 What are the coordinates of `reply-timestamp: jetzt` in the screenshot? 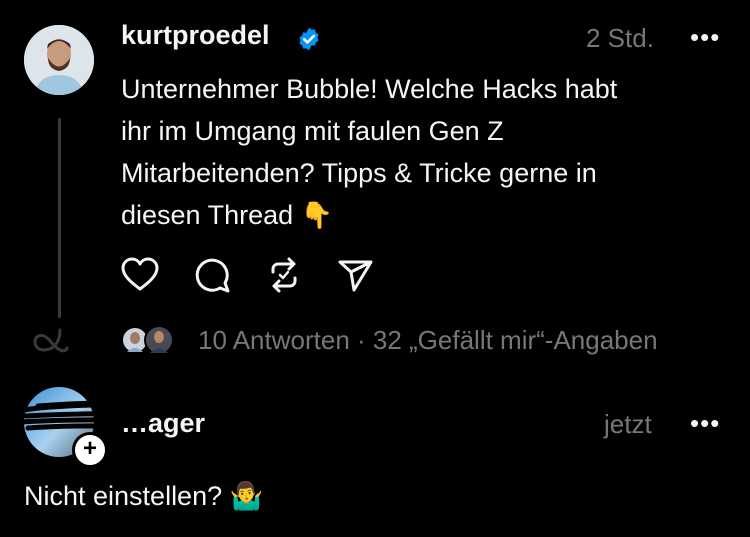 It's located at (628, 424).